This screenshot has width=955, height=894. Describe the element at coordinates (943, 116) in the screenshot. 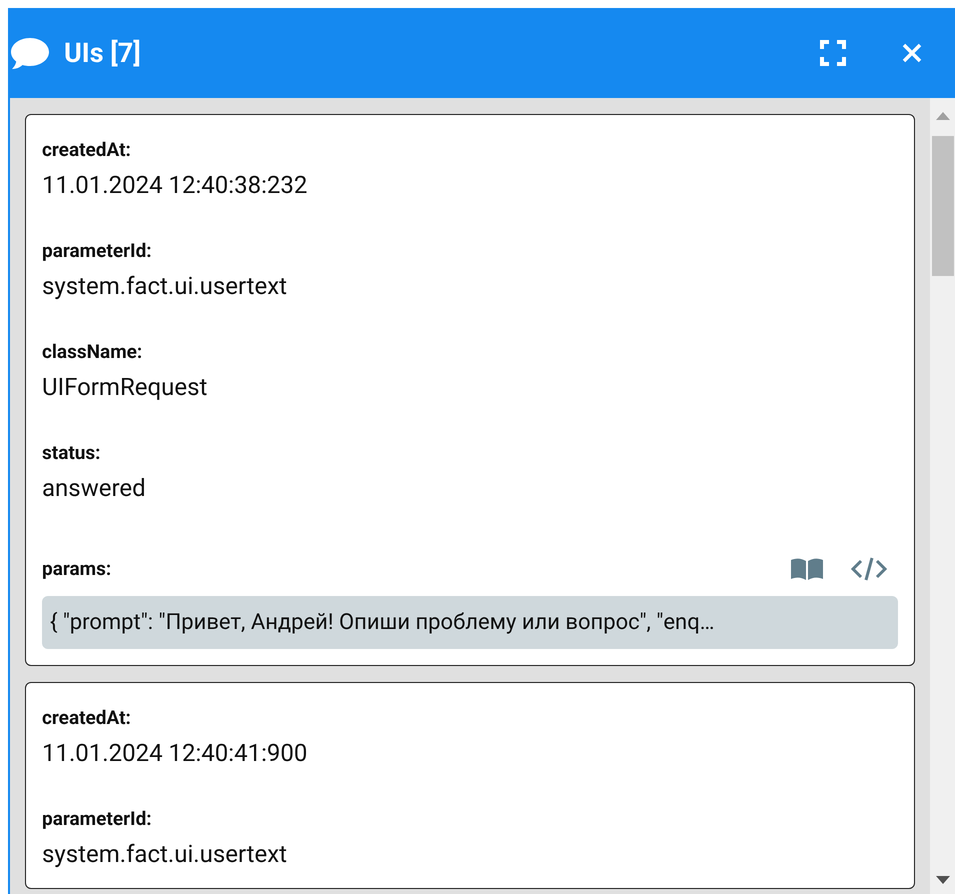

I see `scroll-up-icon` at that location.